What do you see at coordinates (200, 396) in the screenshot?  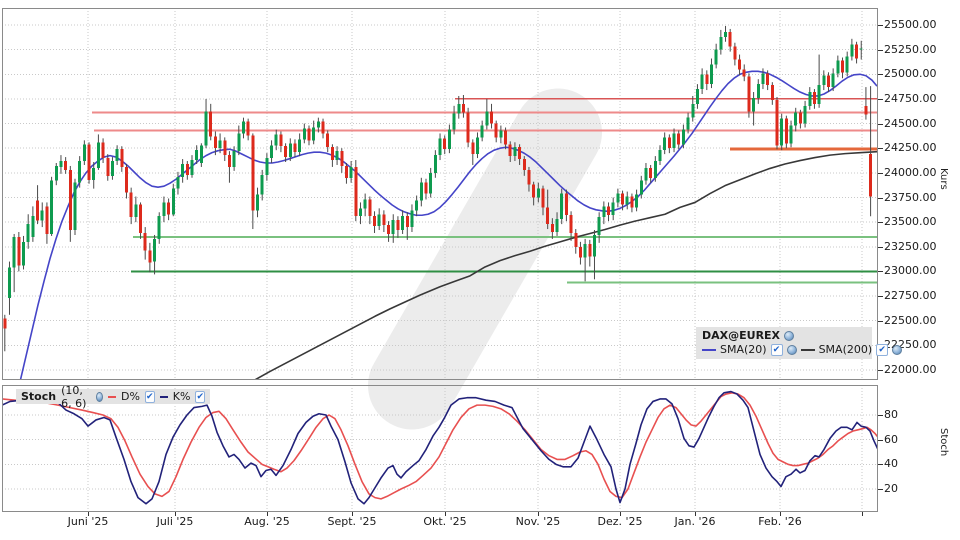 I see `k-checkbox: ✔` at bounding box center [200, 396].